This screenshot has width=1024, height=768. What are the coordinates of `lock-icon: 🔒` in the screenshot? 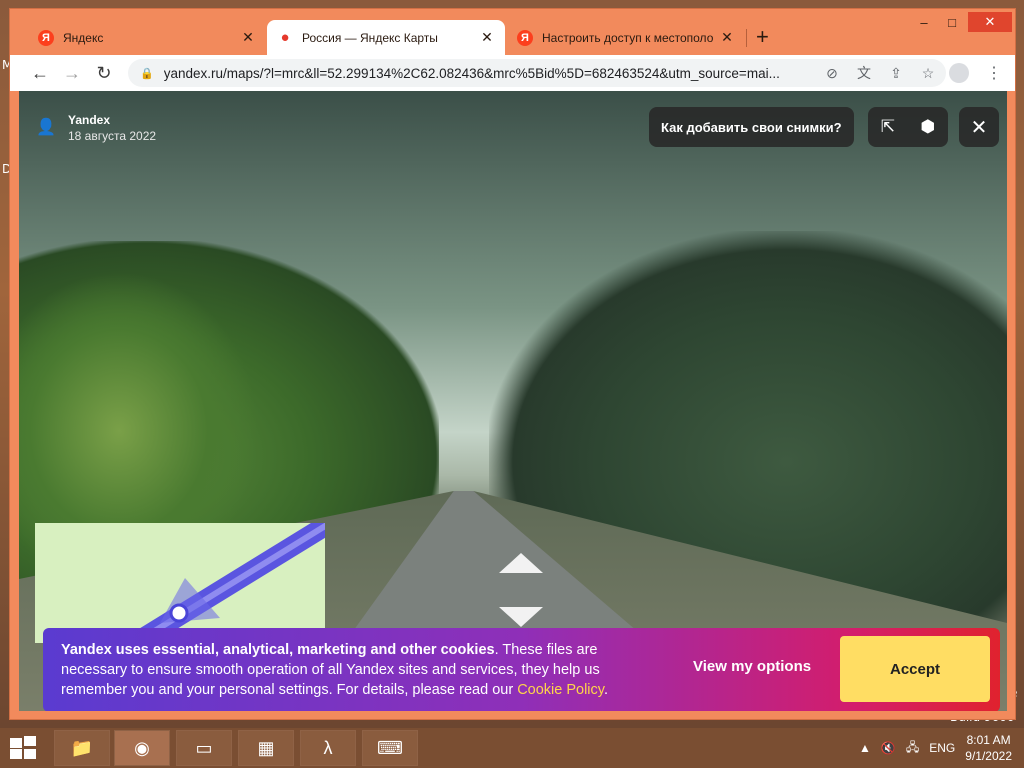 It's located at (147, 73).